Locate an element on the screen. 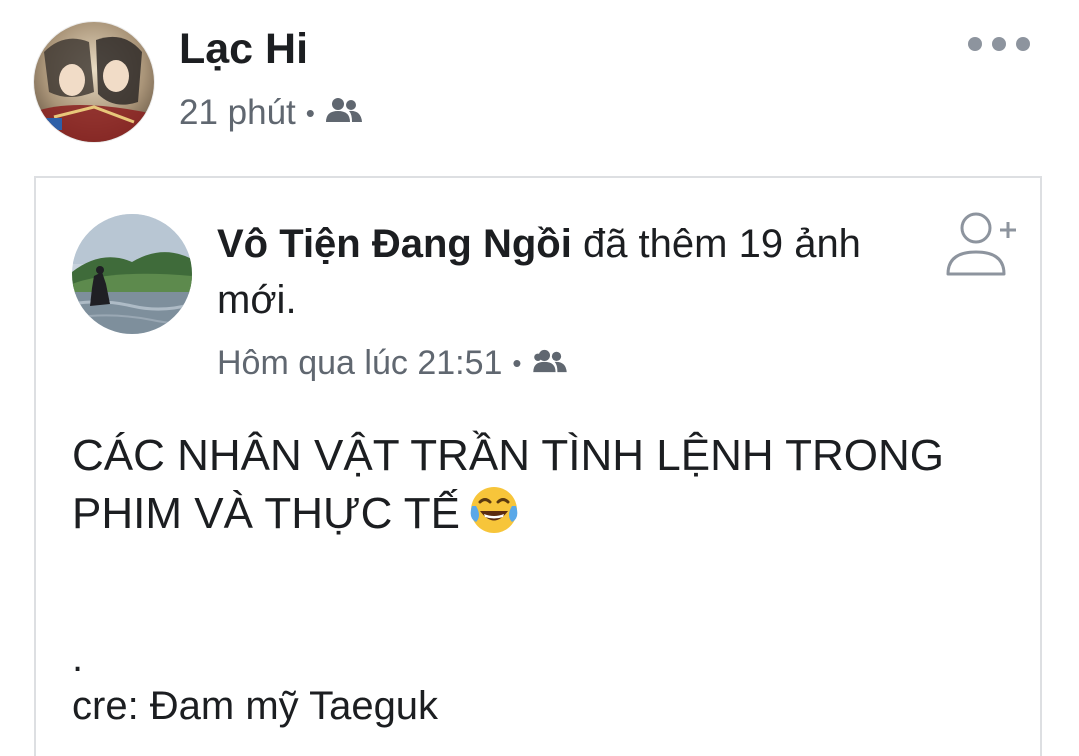  caption-line-2-text: PHIM VÀ THỰC TẾ is located at coordinates (266, 513).